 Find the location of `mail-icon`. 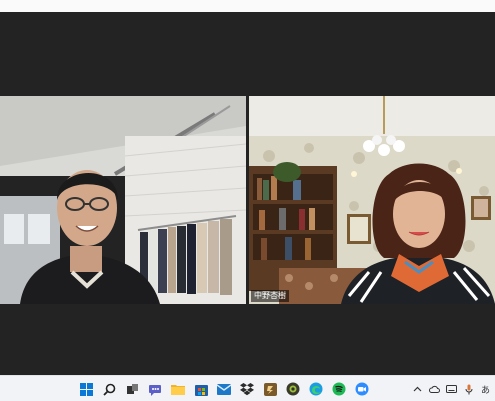

mail-icon is located at coordinates (224, 389).